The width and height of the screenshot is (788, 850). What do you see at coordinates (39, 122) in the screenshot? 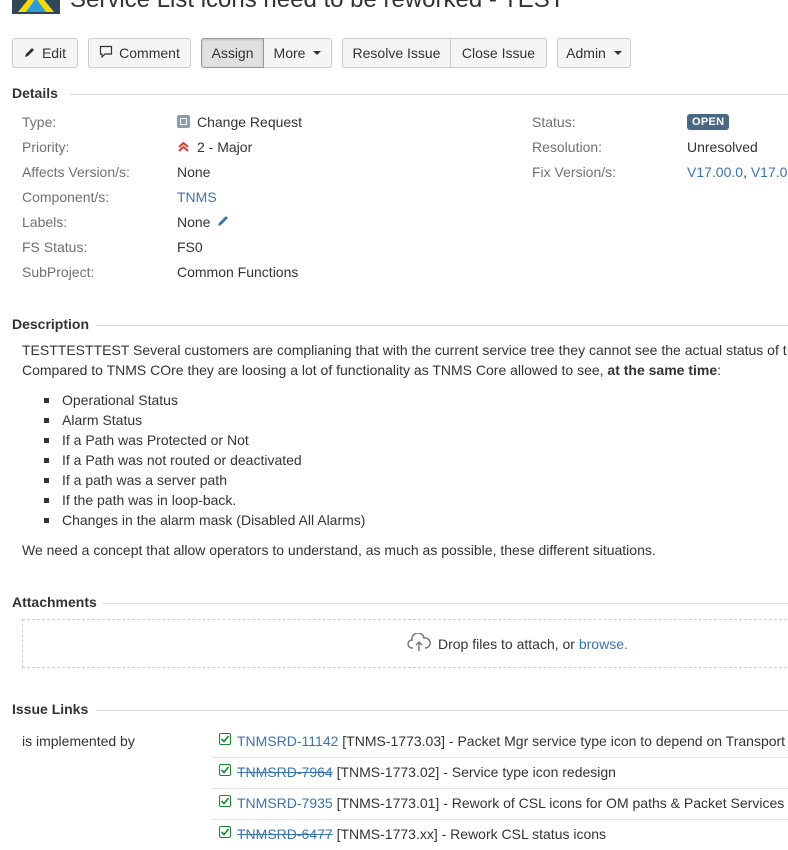
I see `type-label: Type:` at bounding box center [39, 122].